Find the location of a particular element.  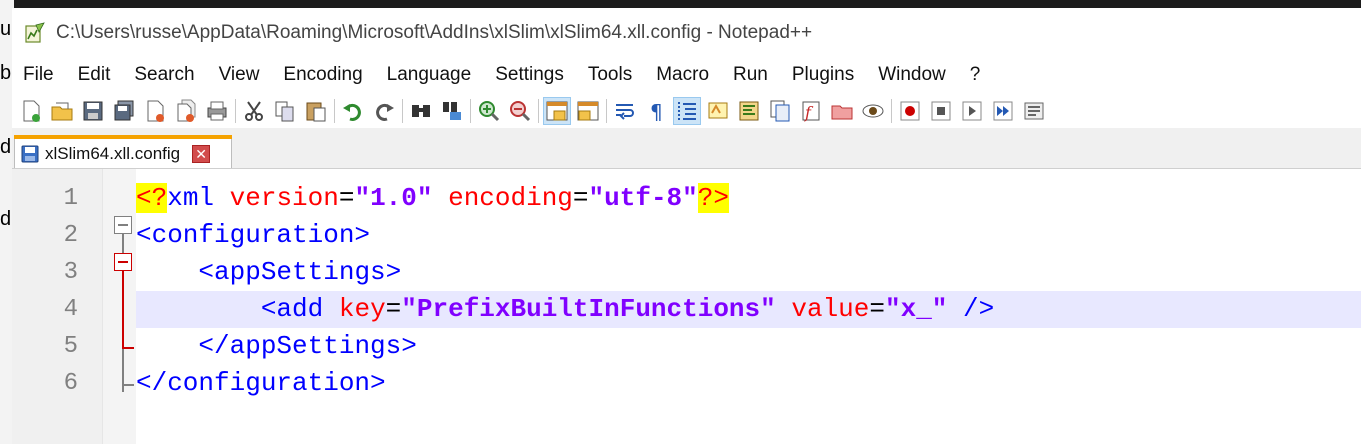

token-str: "utf-8" is located at coordinates (643, 198).